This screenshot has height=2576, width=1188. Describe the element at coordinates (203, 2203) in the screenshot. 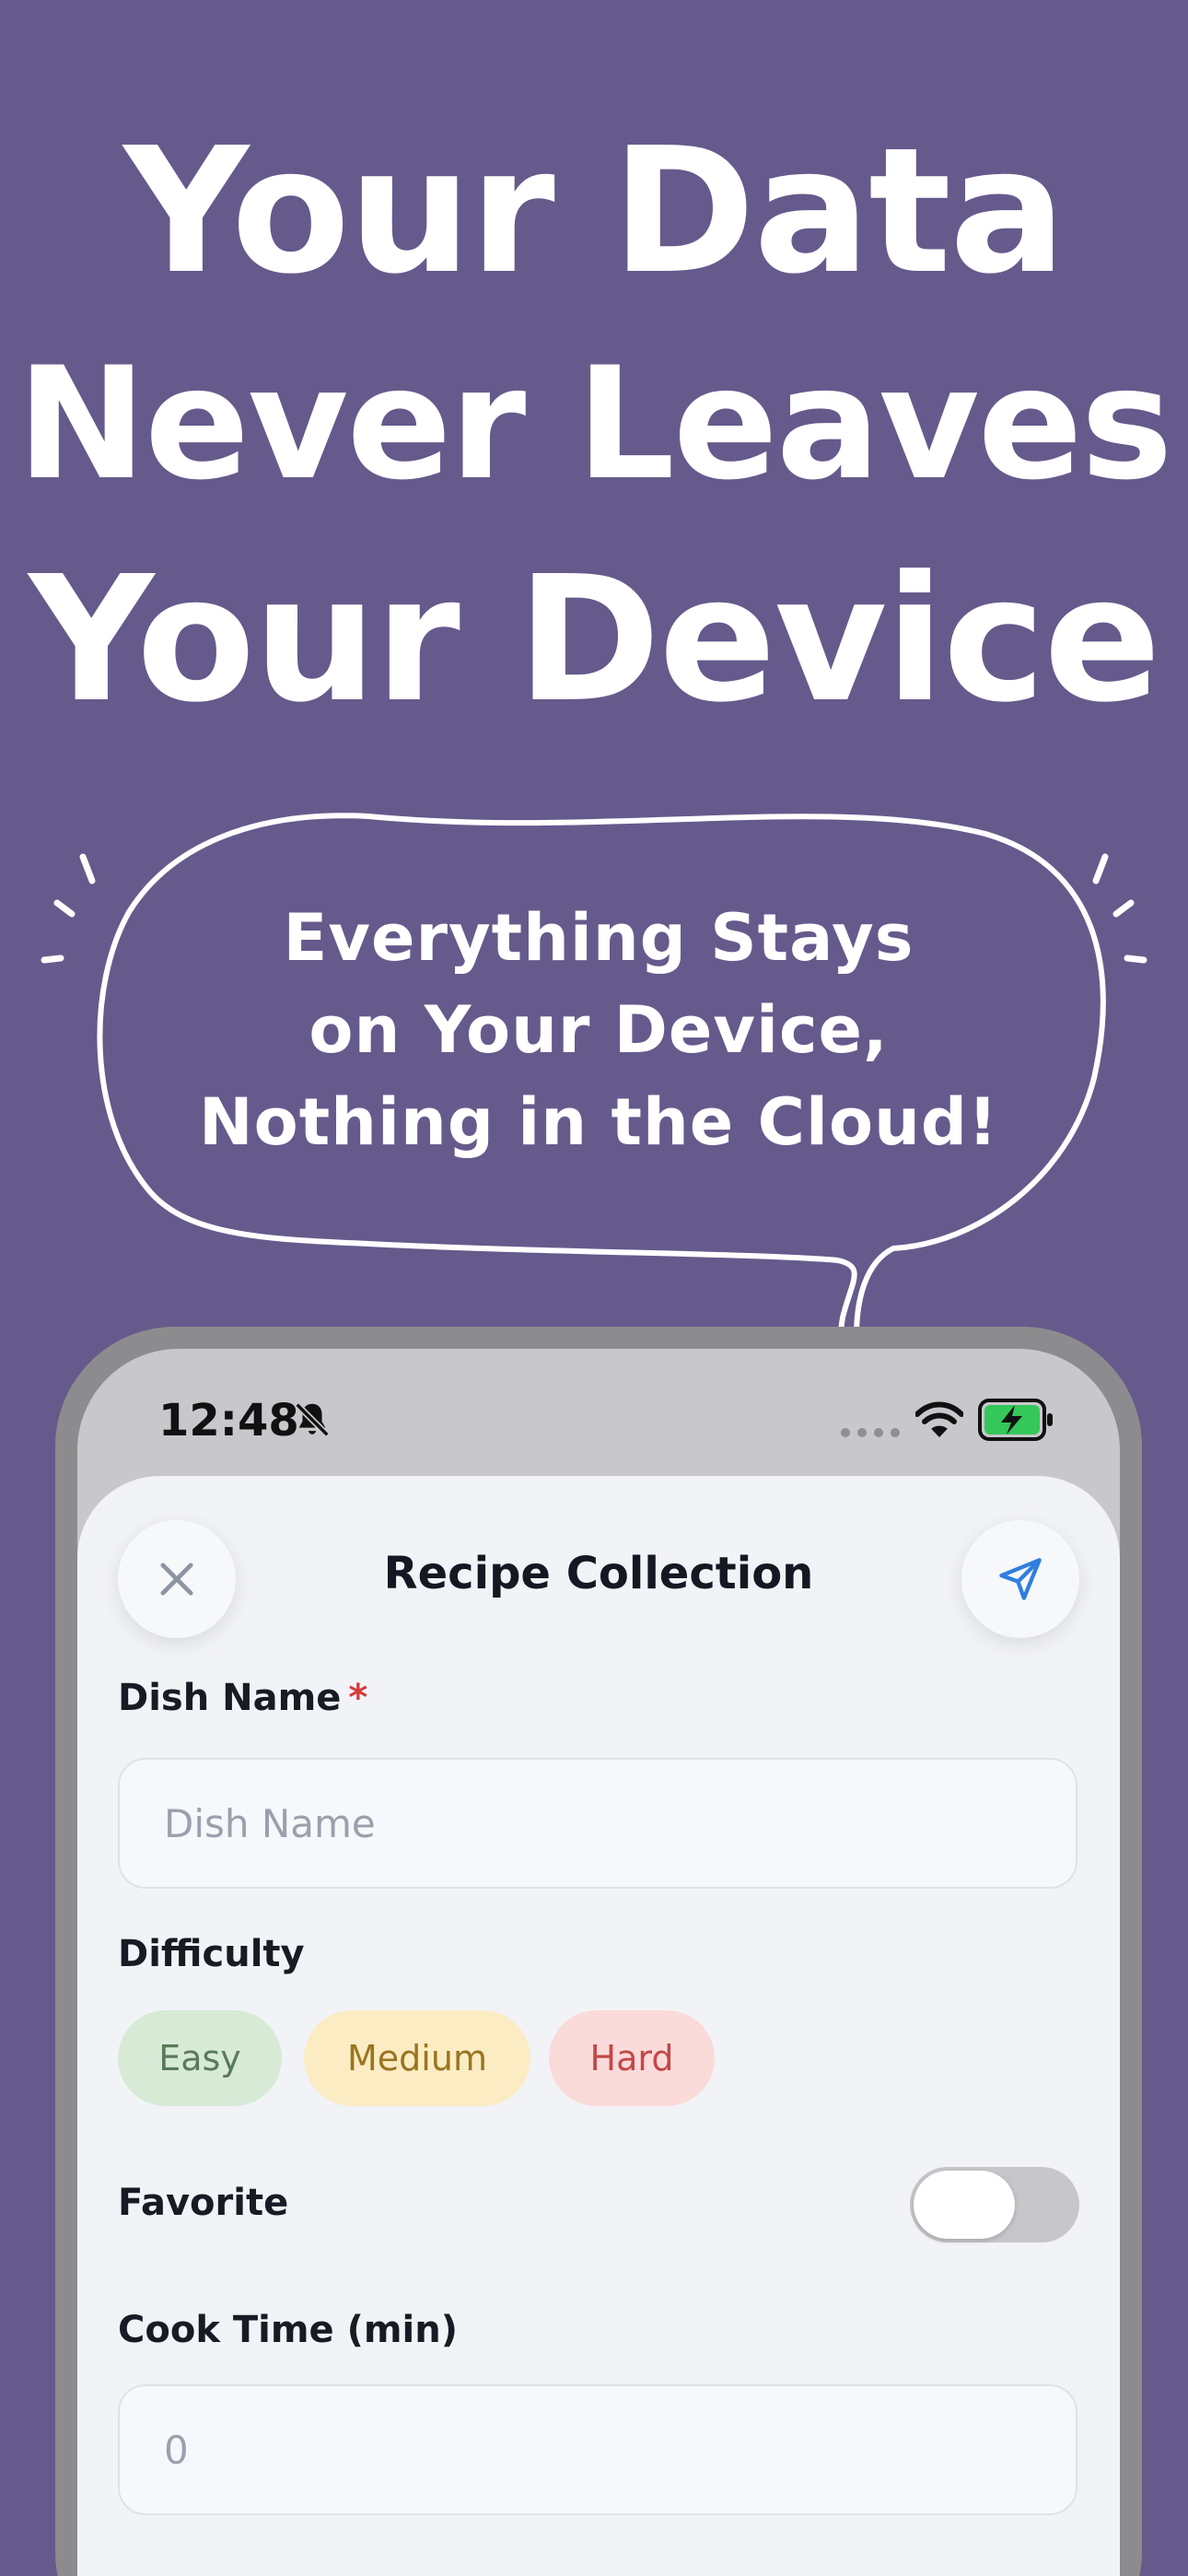

I see `favorite-label: Favorite` at that location.